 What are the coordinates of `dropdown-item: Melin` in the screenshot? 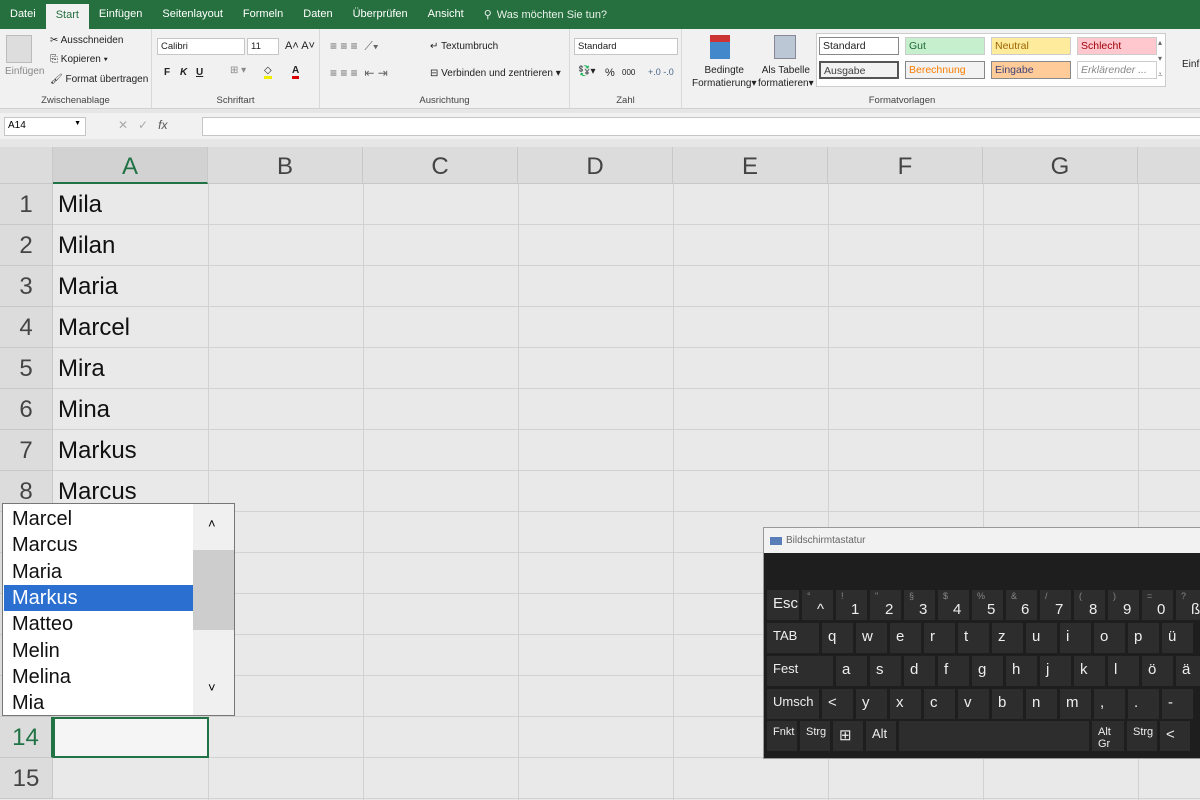 It's located at (98, 651).